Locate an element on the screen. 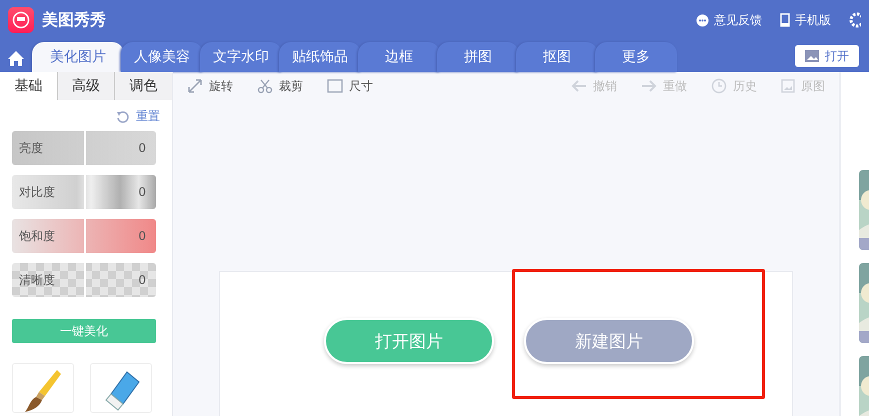  tab: 更多 is located at coordinates (636, 57).